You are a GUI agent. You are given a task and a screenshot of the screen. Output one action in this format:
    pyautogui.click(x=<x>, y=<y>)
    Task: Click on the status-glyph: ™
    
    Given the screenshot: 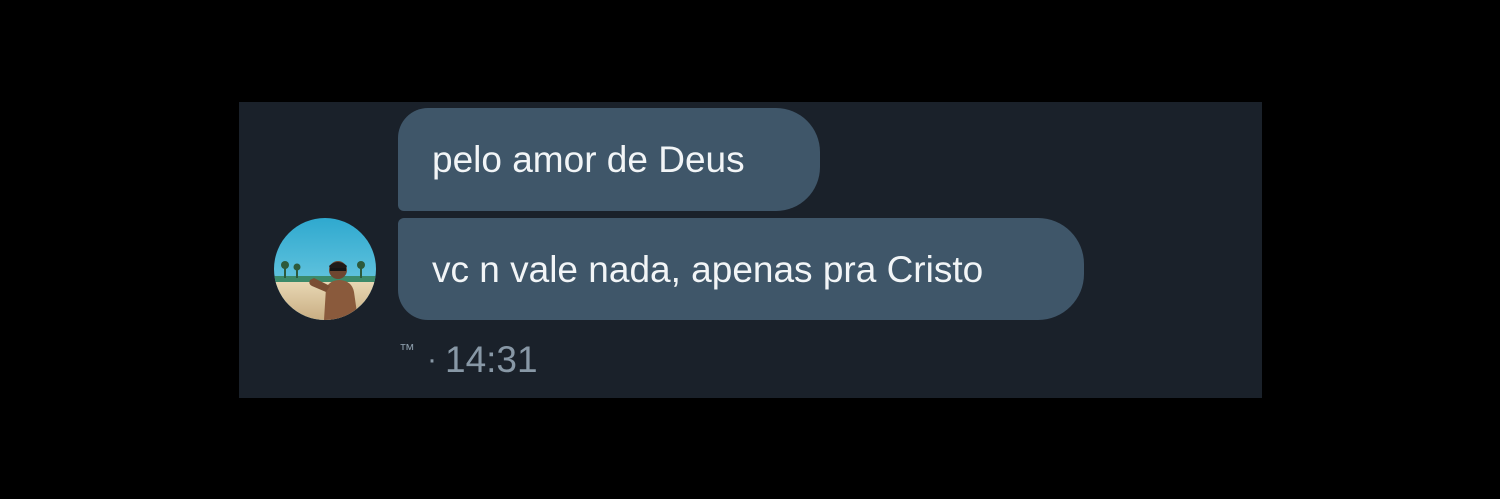 What is the action you would take?
    pyautogui.click(x=407, y=350)
    